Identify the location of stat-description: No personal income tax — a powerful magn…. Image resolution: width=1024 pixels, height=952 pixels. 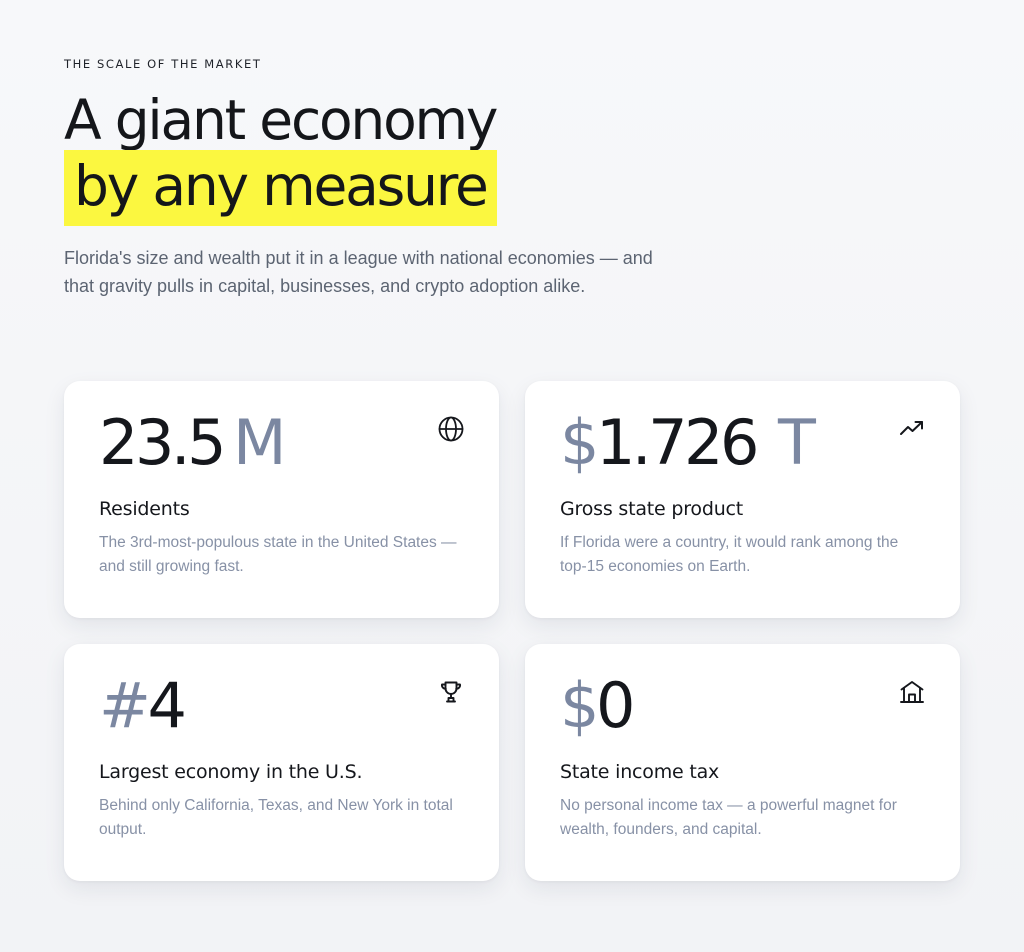
(728, 817).